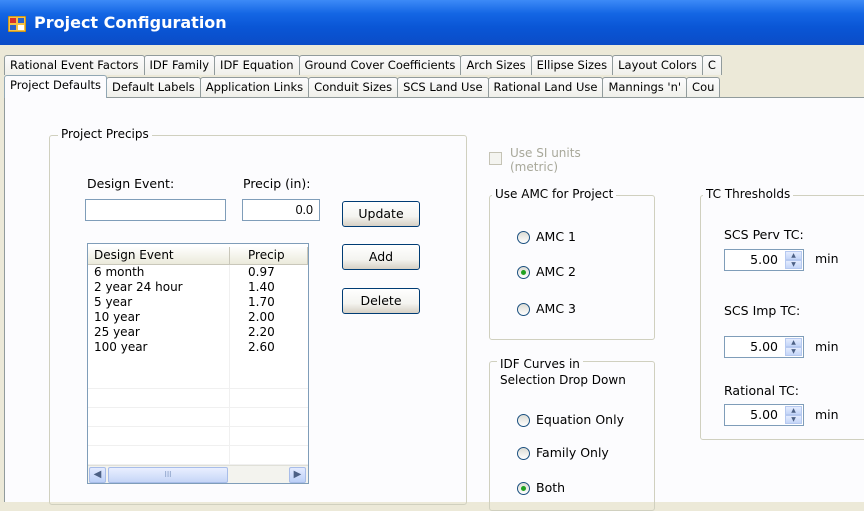 This screenshot has width=864, height=511. I want to click on table-row: 5 year 1.70, so click(198, 302).